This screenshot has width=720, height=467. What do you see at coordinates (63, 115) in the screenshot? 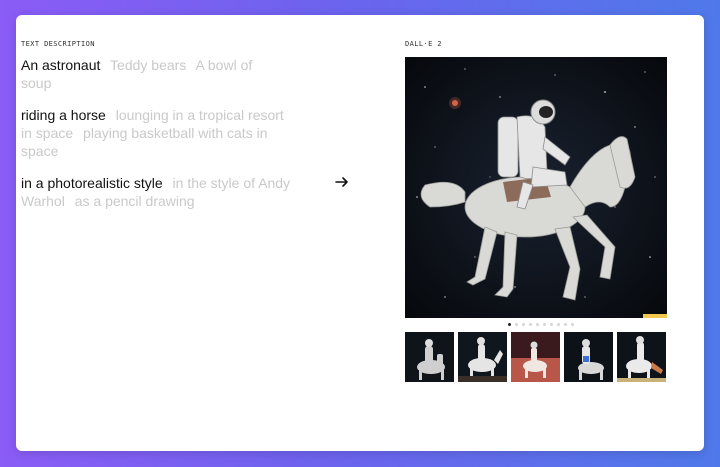
I see `action-selected: riding a horse` at bounding box center [63, 115].